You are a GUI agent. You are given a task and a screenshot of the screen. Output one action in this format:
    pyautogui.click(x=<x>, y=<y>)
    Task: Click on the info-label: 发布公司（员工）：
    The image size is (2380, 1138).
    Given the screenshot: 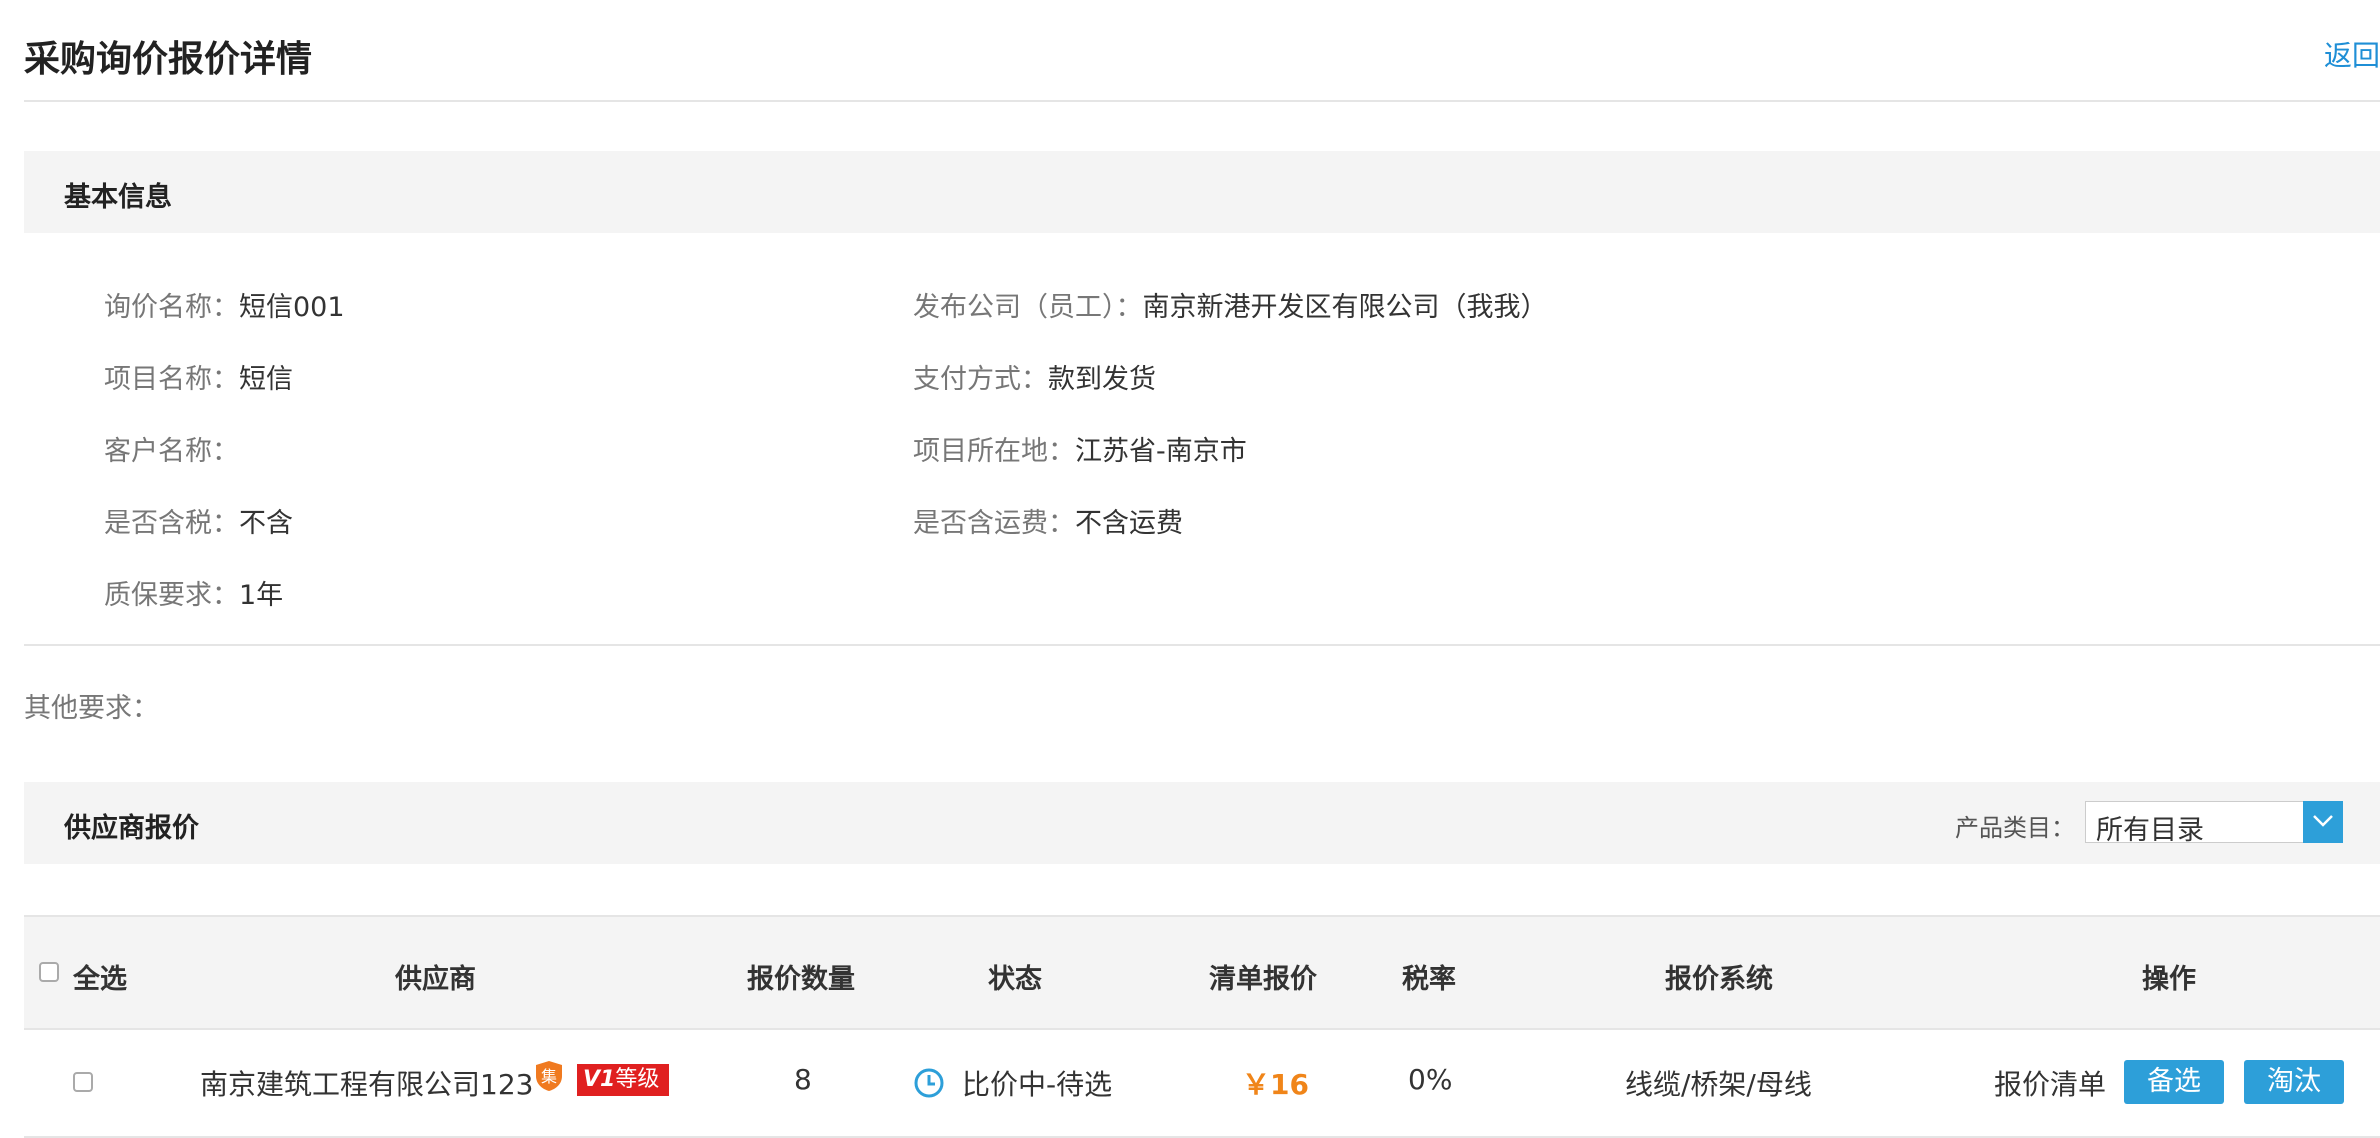 What is the action you would take?
    pyautogui.click(x=1028, y=307)
    